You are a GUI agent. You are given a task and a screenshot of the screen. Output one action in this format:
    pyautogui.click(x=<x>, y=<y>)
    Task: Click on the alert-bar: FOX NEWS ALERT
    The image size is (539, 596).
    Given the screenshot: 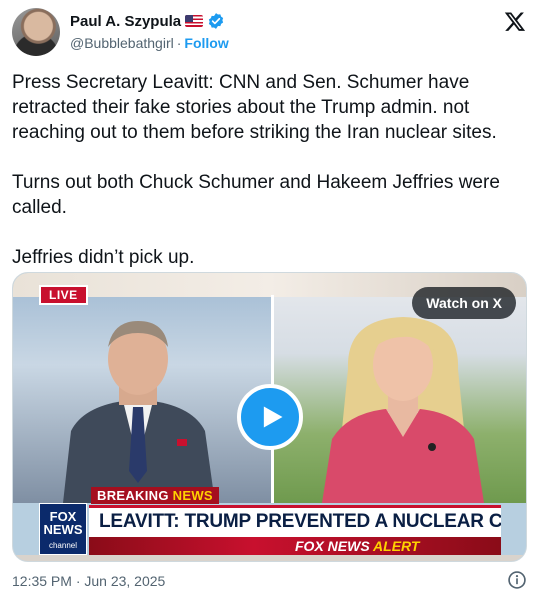 What is the action you would take?
    pyautogui.click(x=295, y=546)
    